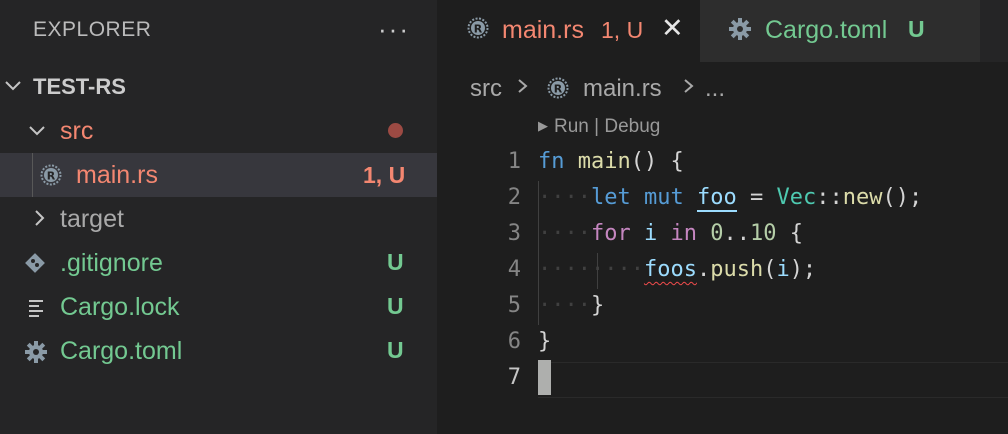 The image size is (1008, 434). I want to click on tab-untracked-badge: U, so click(916, 29).